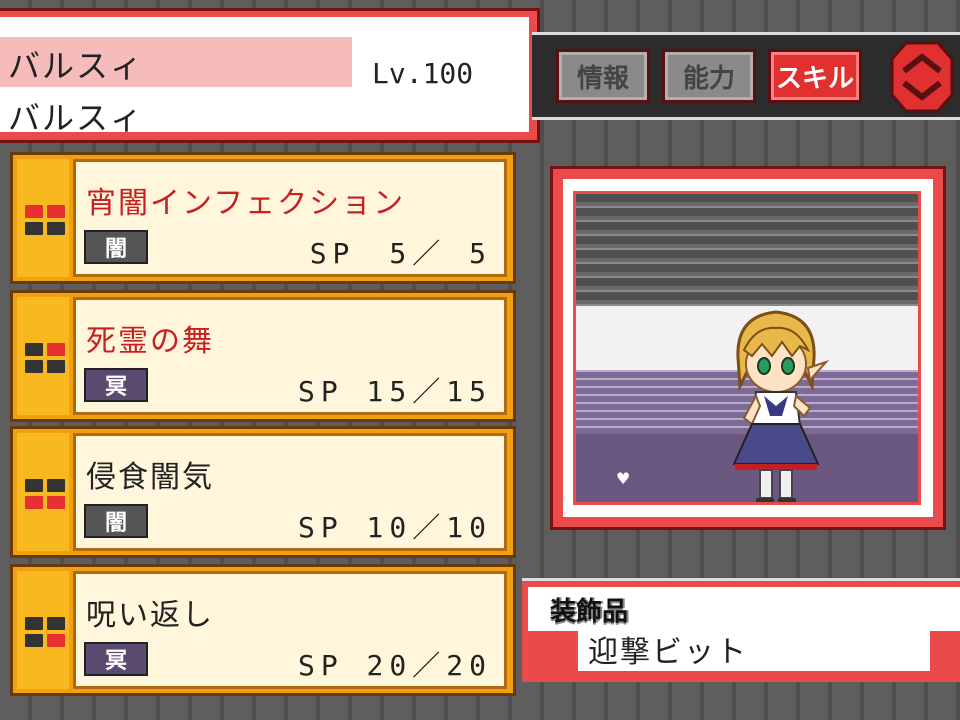 The width and height of the screenshot is (960, 720). Describe the element at coordinates (709, 76) in the screenshot. I see `tab-ability: 能力` at that location.